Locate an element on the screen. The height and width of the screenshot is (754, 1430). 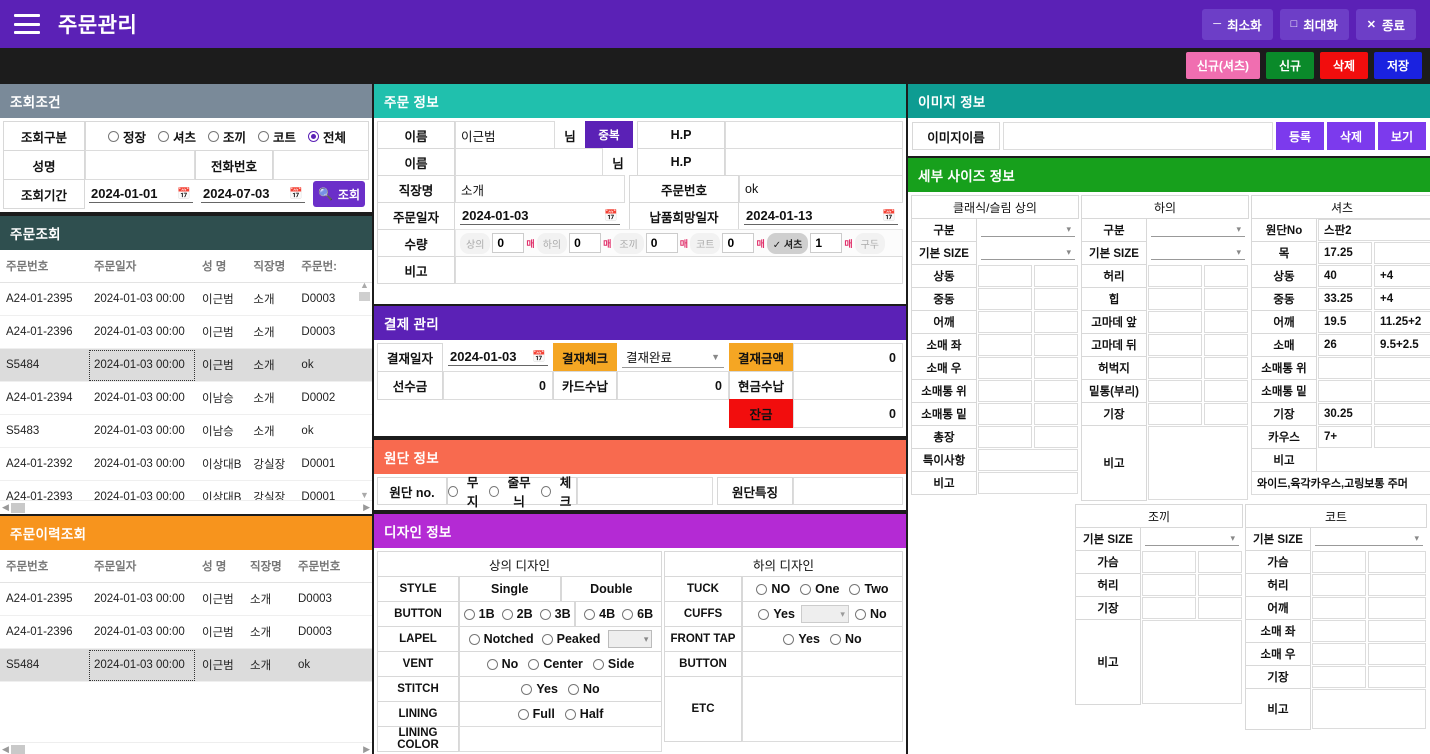
table-row: A24-01-2395 2024-01-03 00:00 이근범 소개 D0003 is located at coordinates (186, 299).